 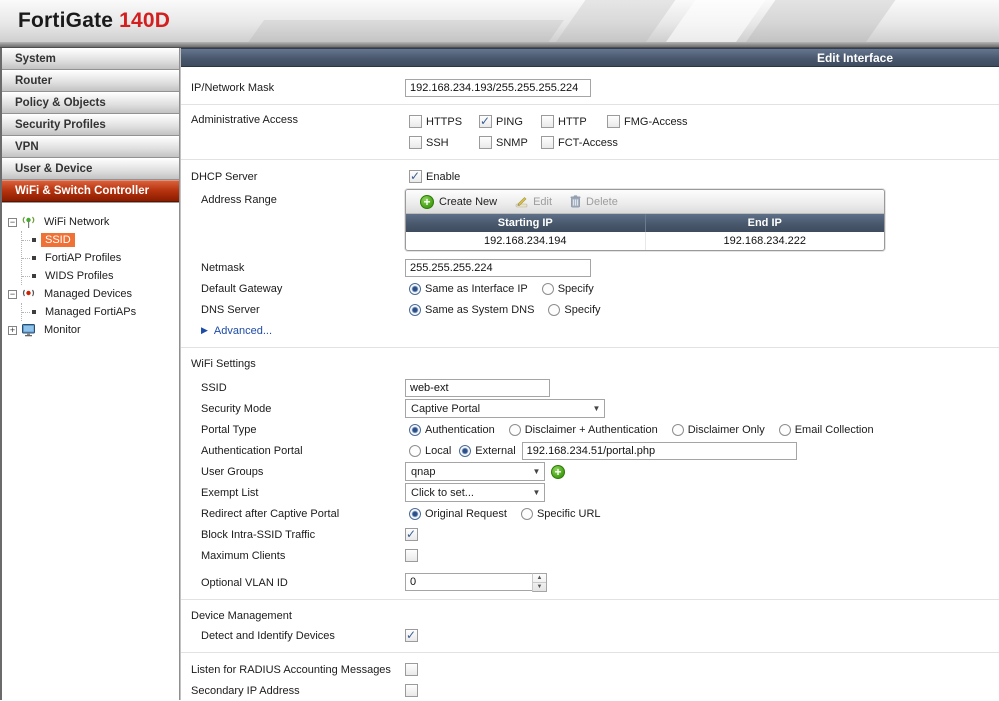 What do you see at coordinates (568, 513) in the screenshot?
I see `redirect-specific-label: Specific URL` at bounding box center [568, 513].